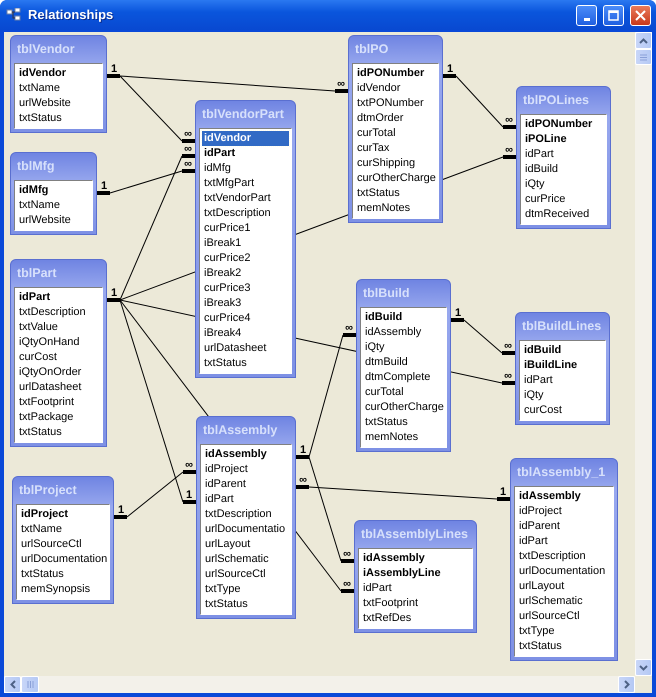  What do you see at coordinates (58, 417) in the screenshot?
I see `field-item: txtPackage` at bounding box center [58, 417].